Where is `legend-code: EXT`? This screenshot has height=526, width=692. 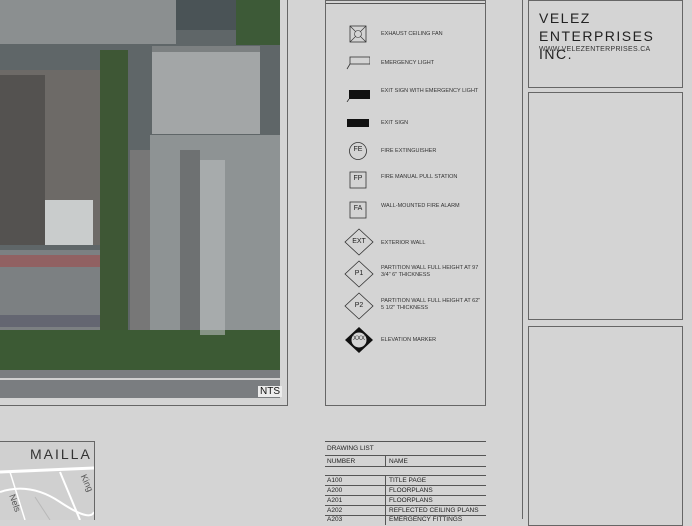
legend-code: EXT is located at coordinates (359, 241).